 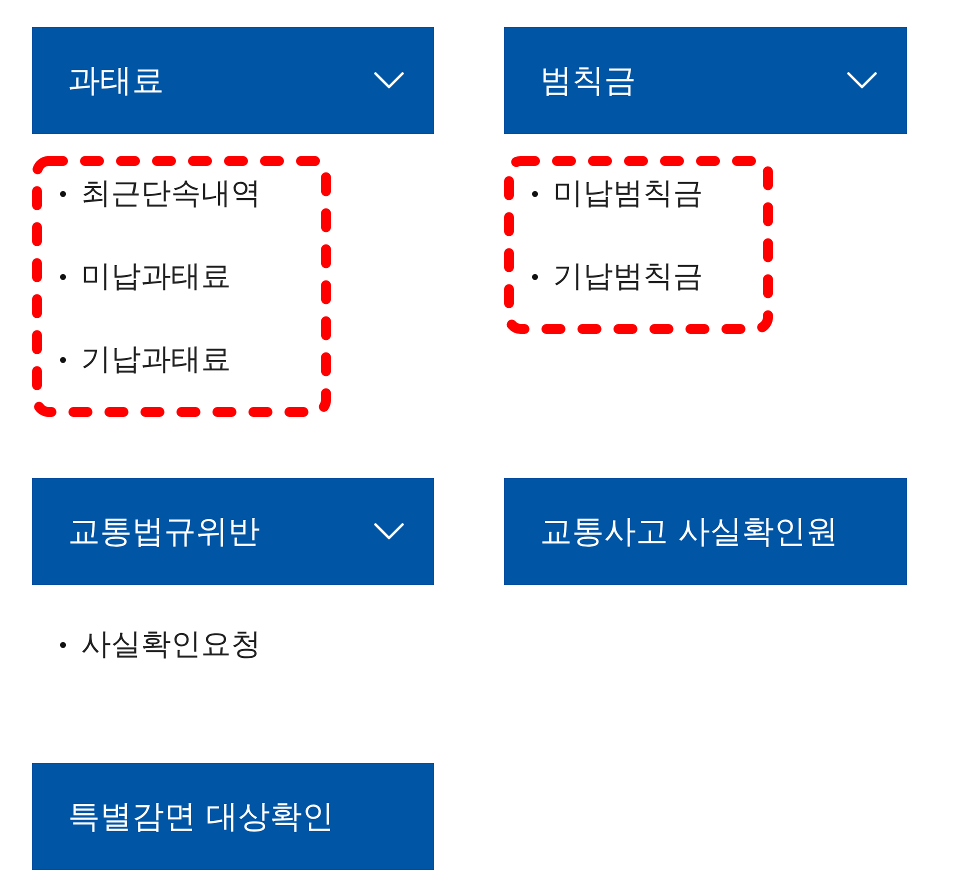 What do you see at coordinates (628, 276) in the screenshot?
I see `submenu-link: 기납범칙금` at bounding box center [628, 276].